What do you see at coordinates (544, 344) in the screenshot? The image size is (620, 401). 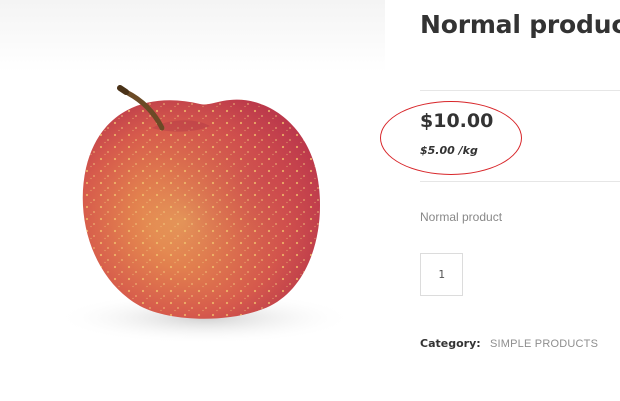 I see `category-link: SIMPLE PRODUCTS` at bounding box center [544, 344].